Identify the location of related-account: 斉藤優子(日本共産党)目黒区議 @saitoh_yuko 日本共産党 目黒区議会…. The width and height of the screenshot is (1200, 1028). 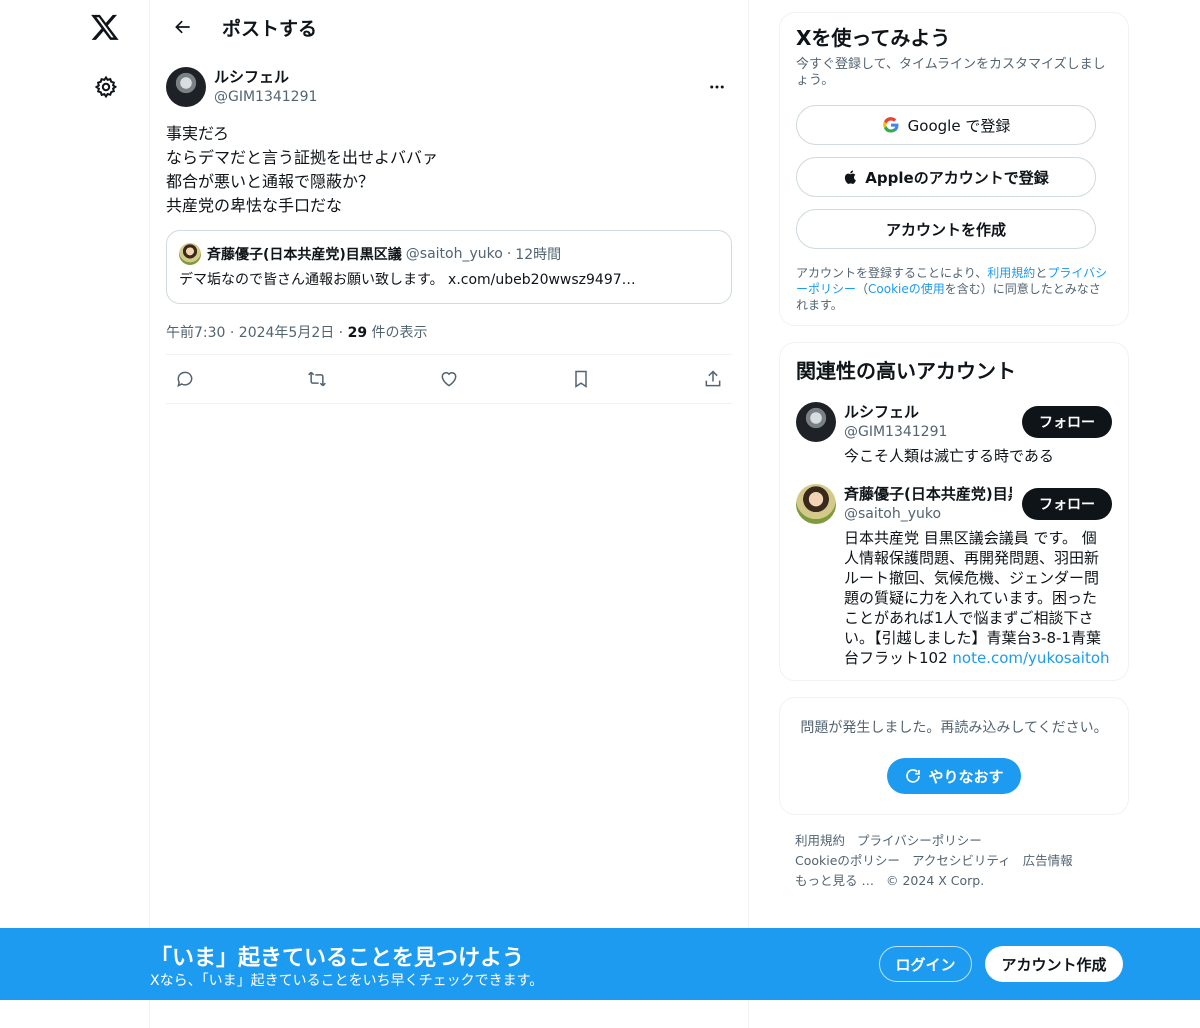
(954, 576).